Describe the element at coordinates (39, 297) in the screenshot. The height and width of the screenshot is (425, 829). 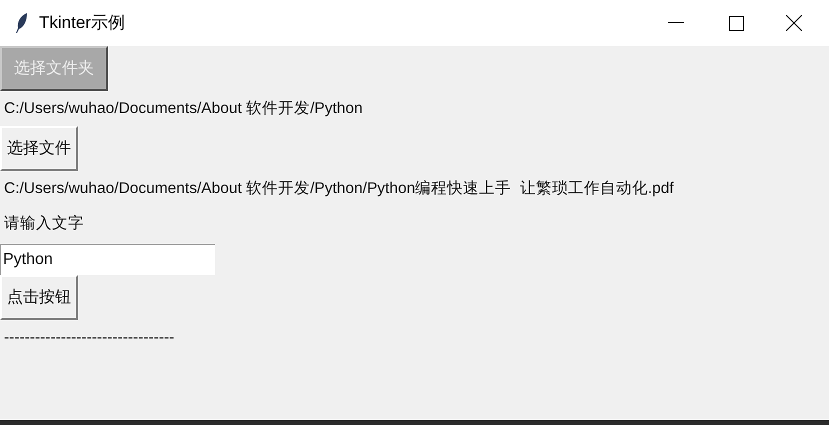
I see `push-button: 点击按钮` at that location.